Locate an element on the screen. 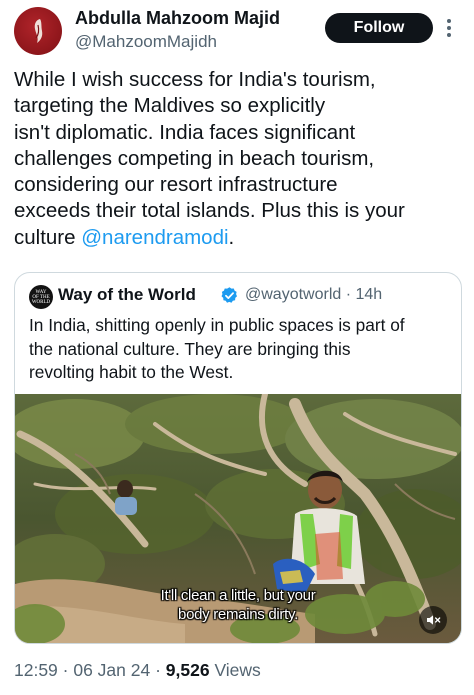 The image size is (474, 695). flag-emblem-icon is located at coordinates (38, 31).